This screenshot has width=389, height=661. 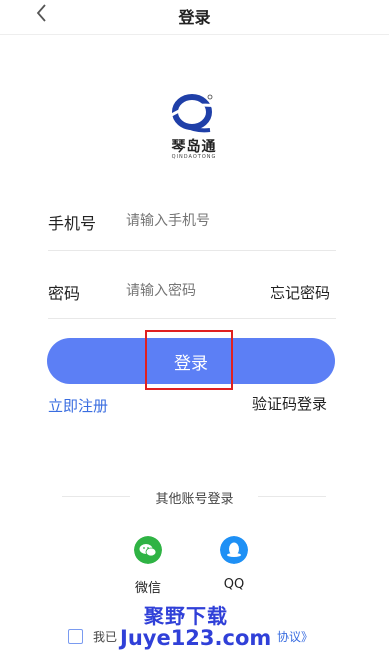 I want to click on qq-icon, so click(x=234, y=550).